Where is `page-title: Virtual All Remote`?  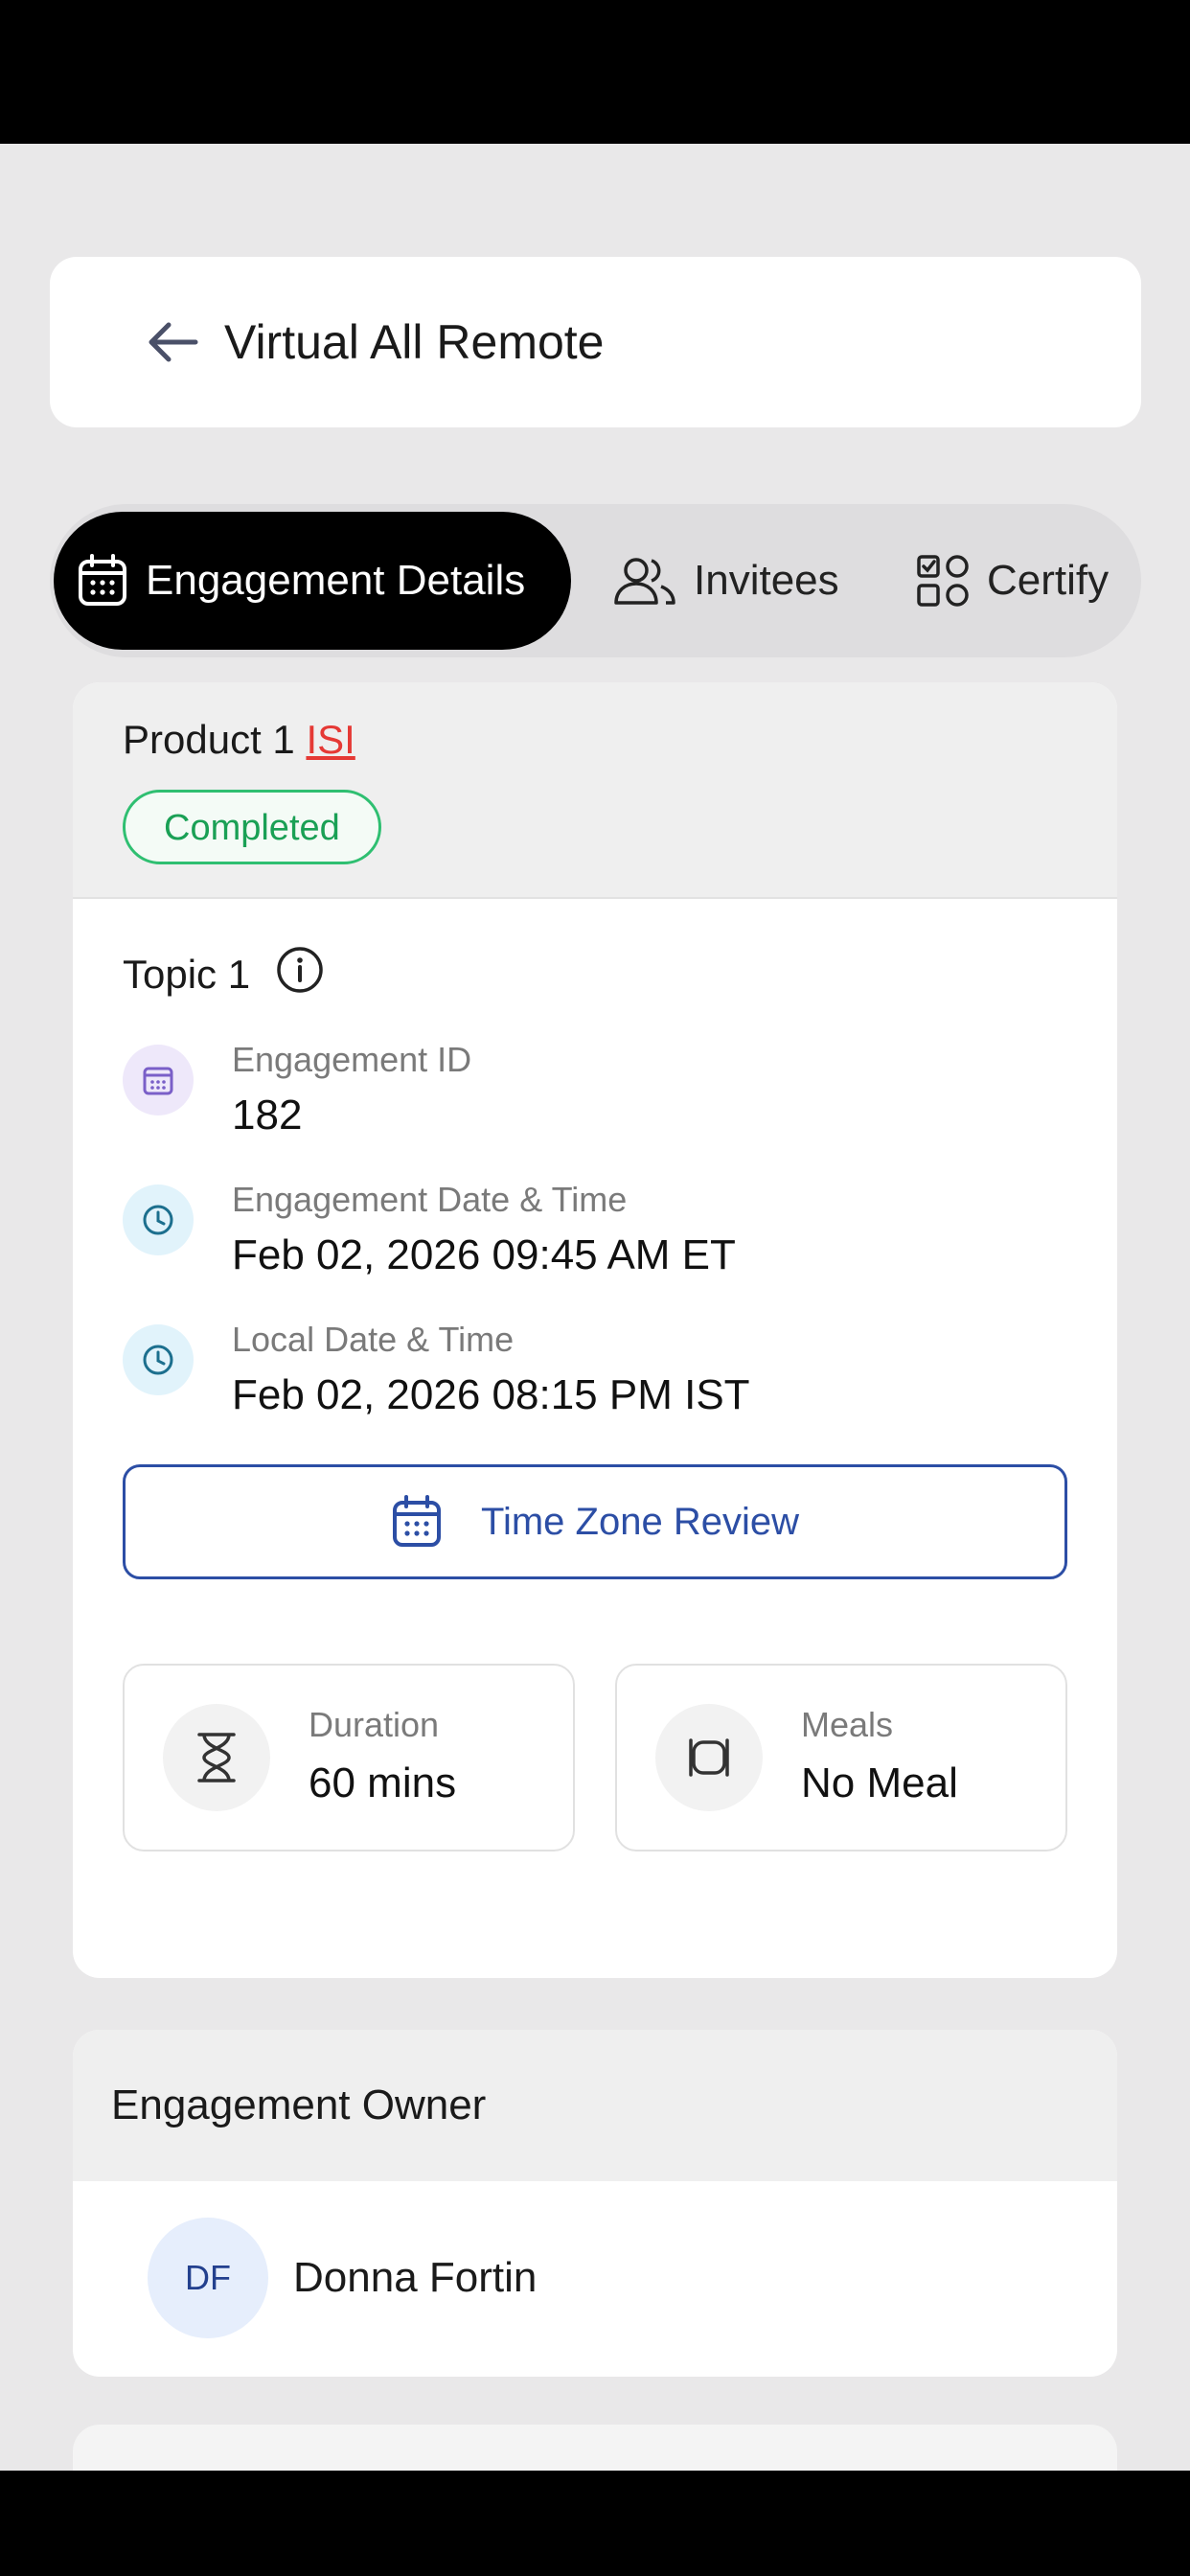 page-title: Virtual All Remote is located at coordinates (414, 342).